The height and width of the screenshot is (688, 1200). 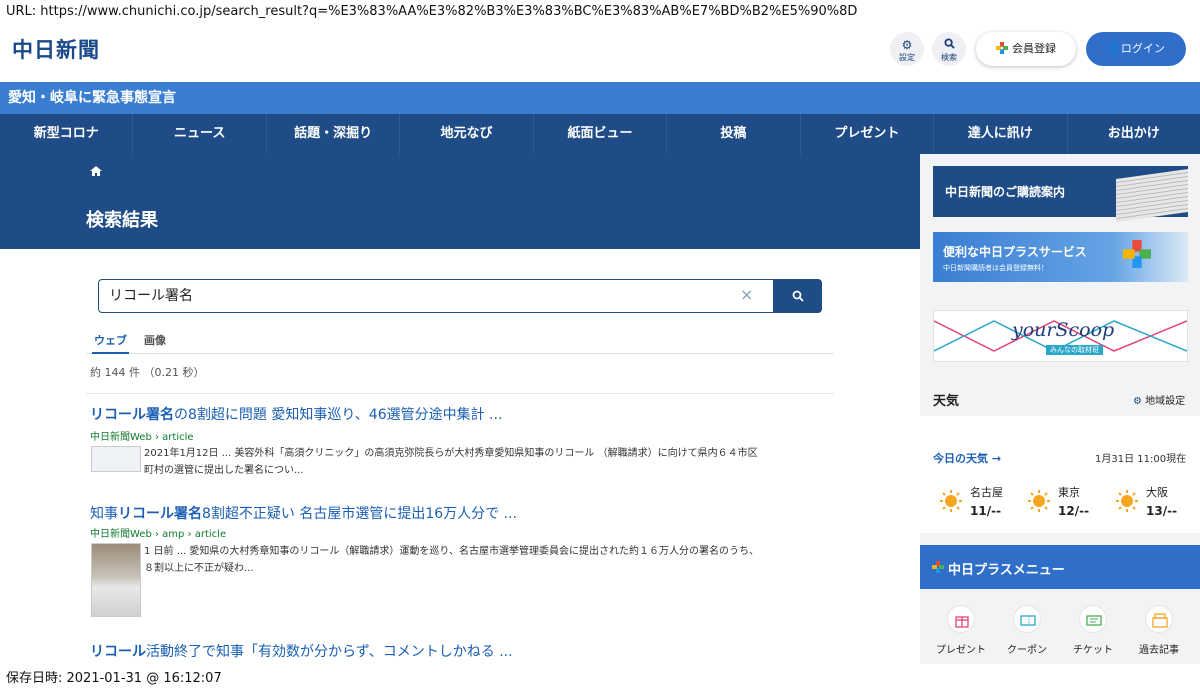 What do you see at coordinates (961, 619) in the screenshot?
I see `gift-icon` at bounding box center [961, 619].